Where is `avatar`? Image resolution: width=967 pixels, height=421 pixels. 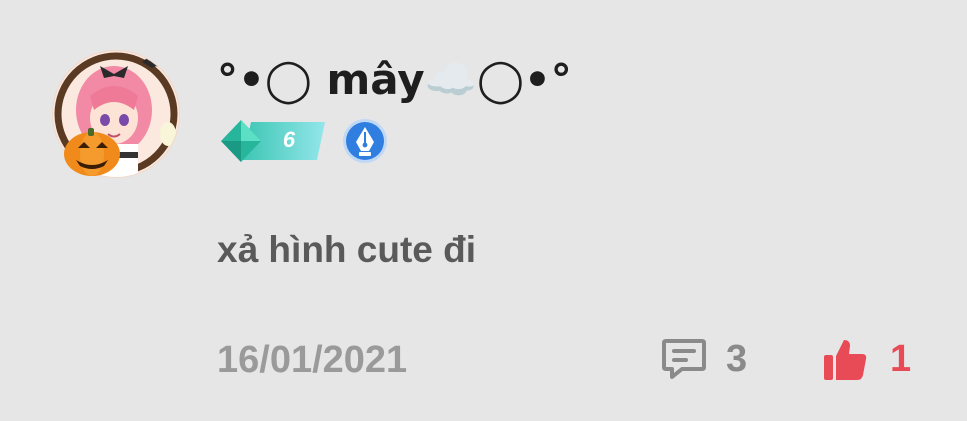
avatar is located at coordinates (116, 114).